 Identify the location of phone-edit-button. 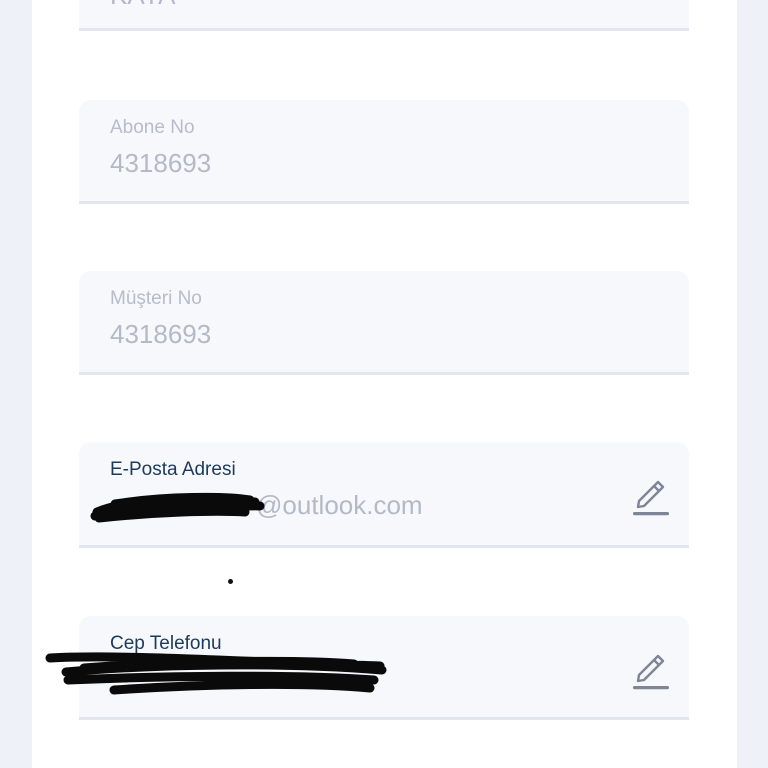
(651, 670).